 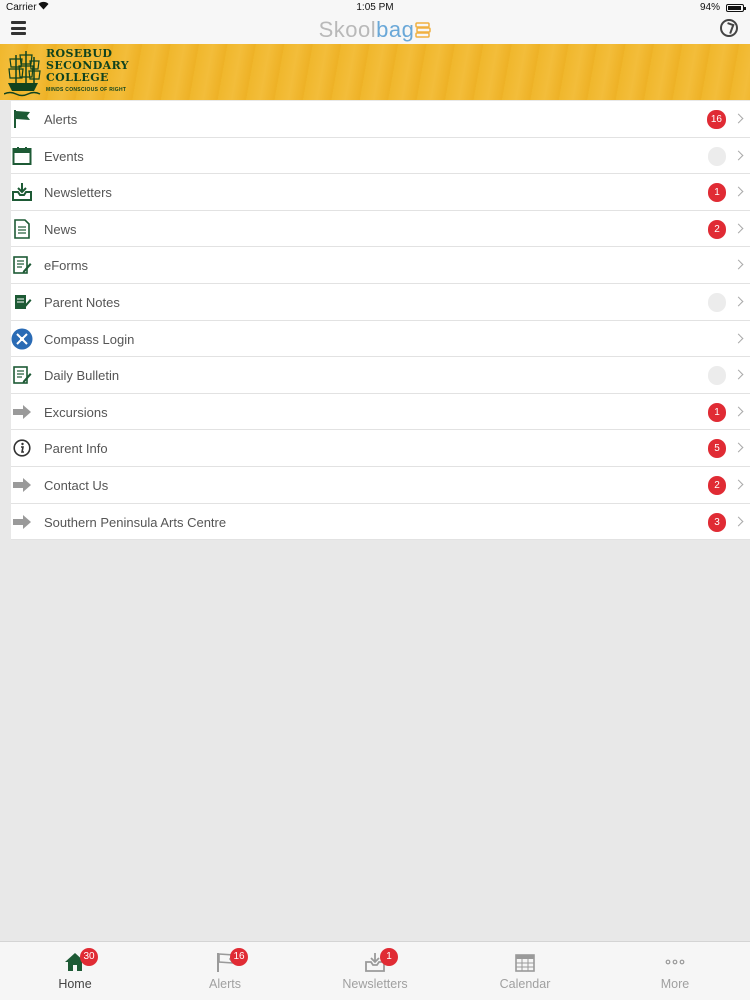 I want to click on menu-item-label: Newsletters, so click(x=78, y=193).